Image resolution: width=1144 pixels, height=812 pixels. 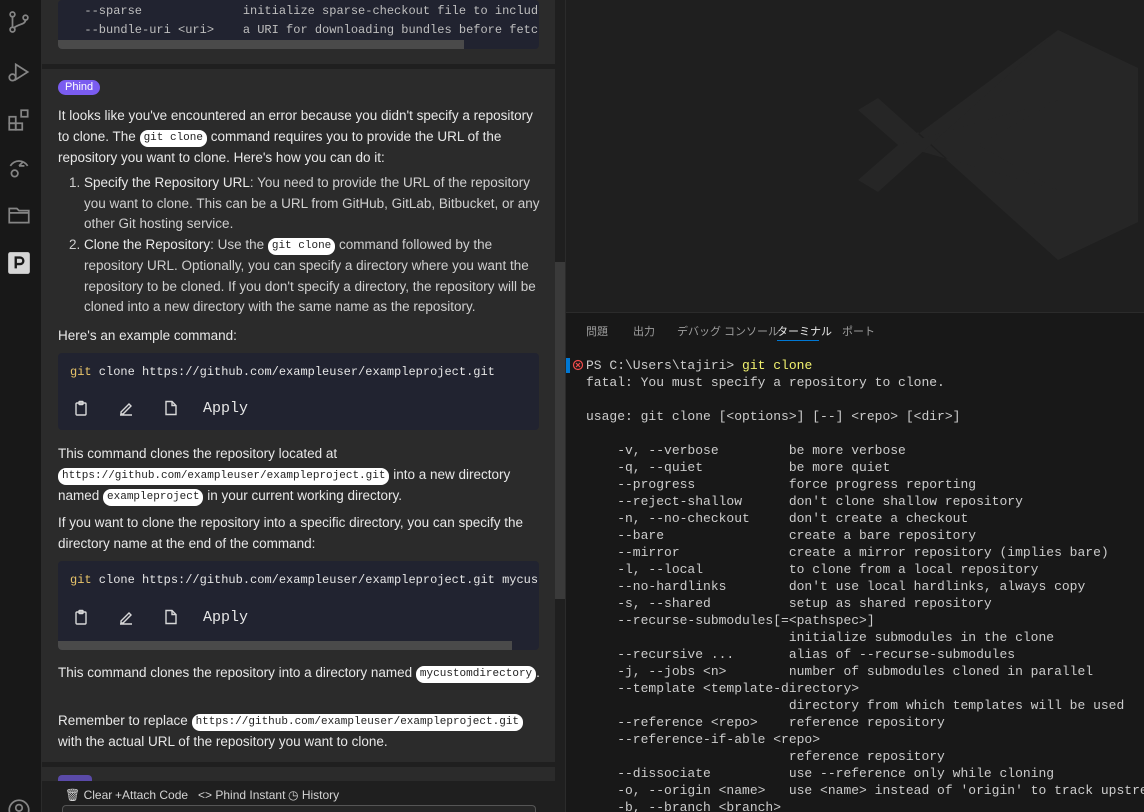 I want to click on terminal-prompt: PS C:\Users\tajiri>, so click(x=664, y=365).